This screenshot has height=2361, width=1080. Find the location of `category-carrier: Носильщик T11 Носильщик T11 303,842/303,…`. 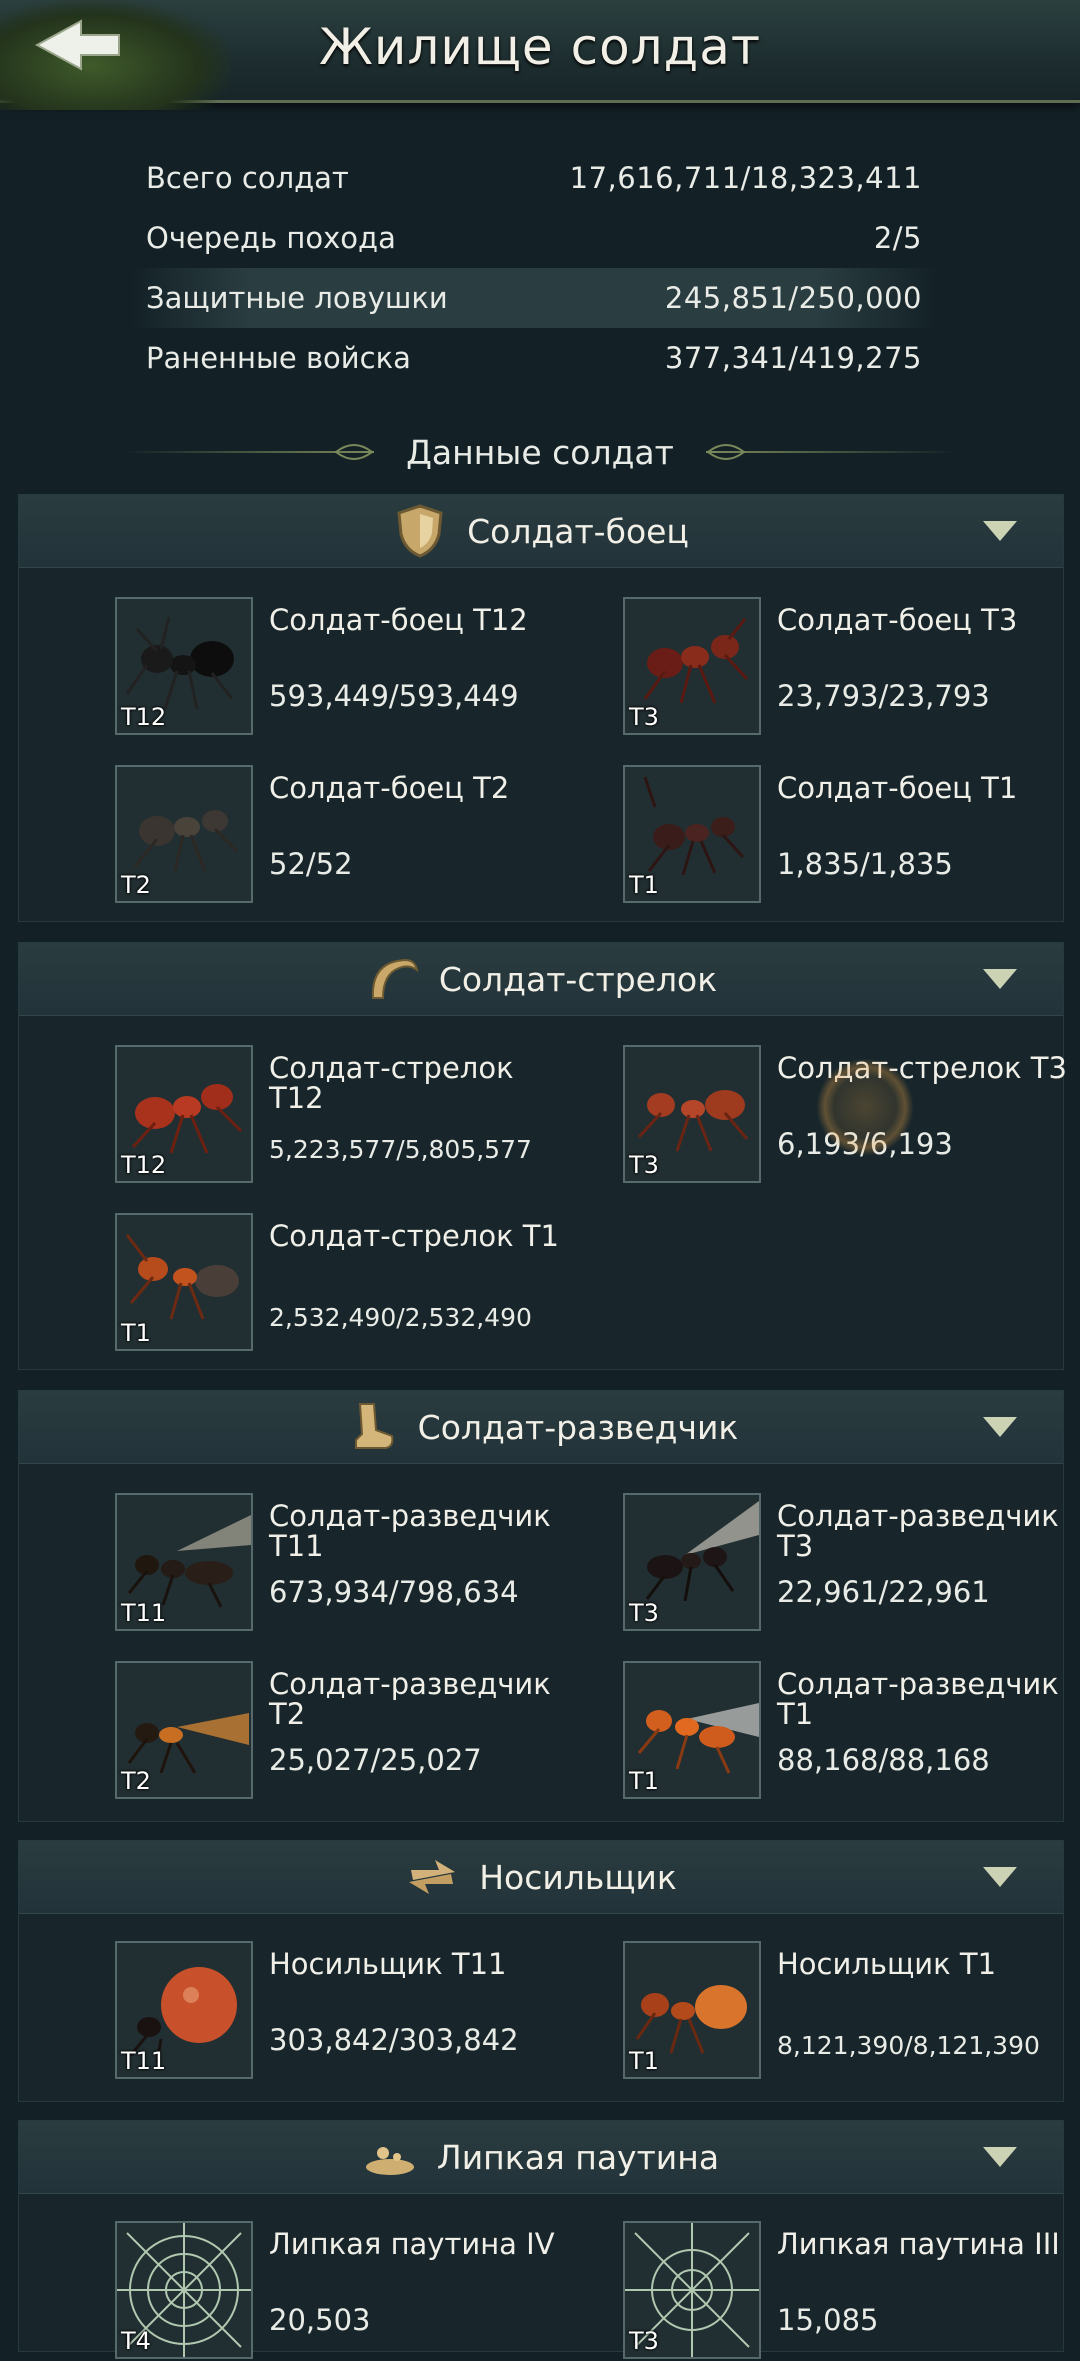

category-carrier: Носильщик T11 Носильщик T11 303,842/303,… is located at coordinates (541, 1971).